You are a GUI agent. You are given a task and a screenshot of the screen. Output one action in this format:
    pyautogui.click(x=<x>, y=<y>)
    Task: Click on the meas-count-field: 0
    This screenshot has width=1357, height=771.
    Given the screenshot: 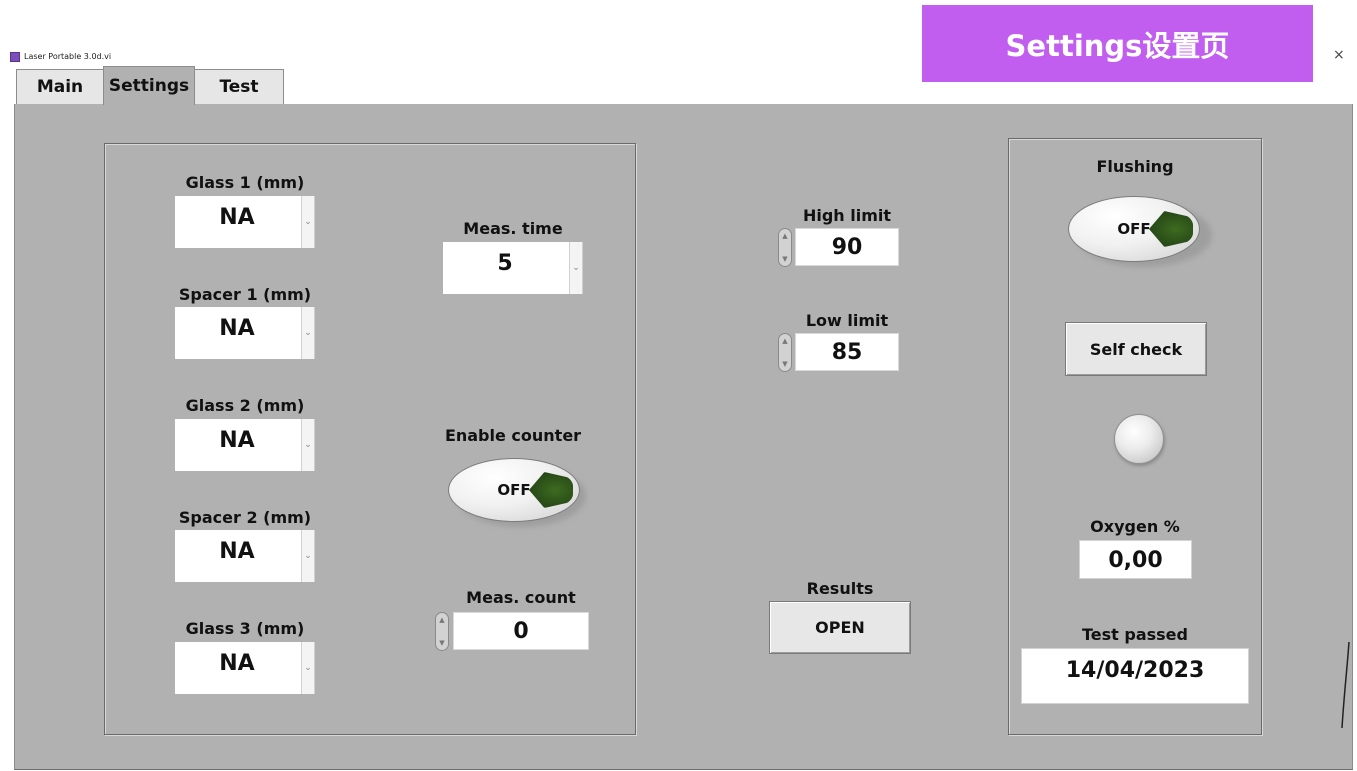 What is the action you would take?
    pyautogui.click(x=521, y=631)
    